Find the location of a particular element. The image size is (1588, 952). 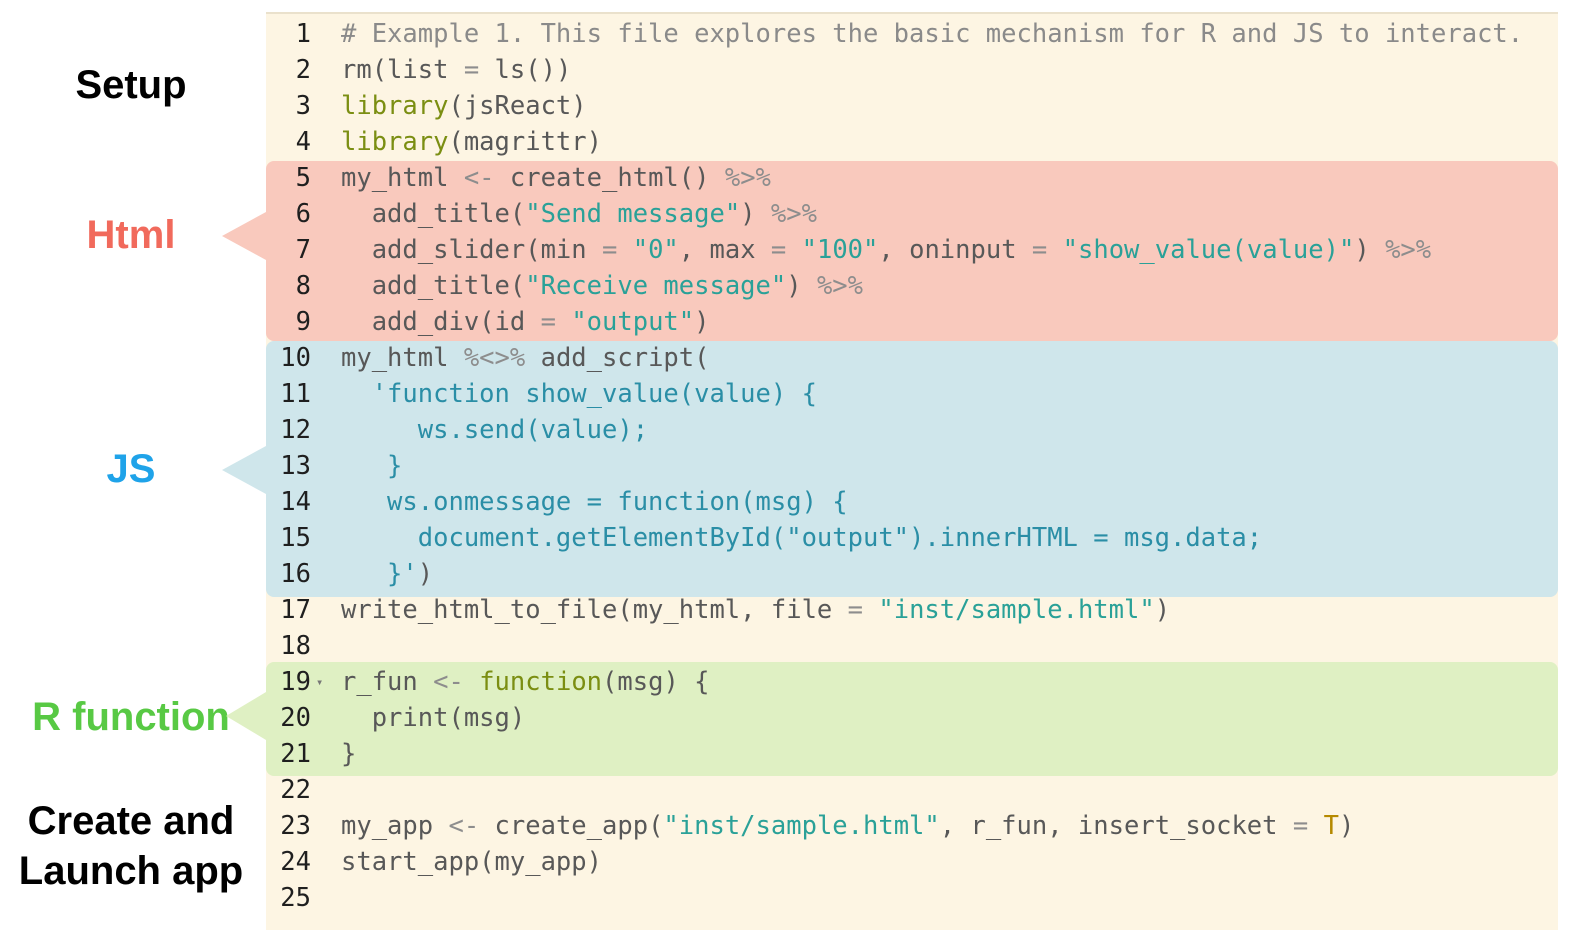

section-label-r-function: R function is located at coordinates (131, 717).